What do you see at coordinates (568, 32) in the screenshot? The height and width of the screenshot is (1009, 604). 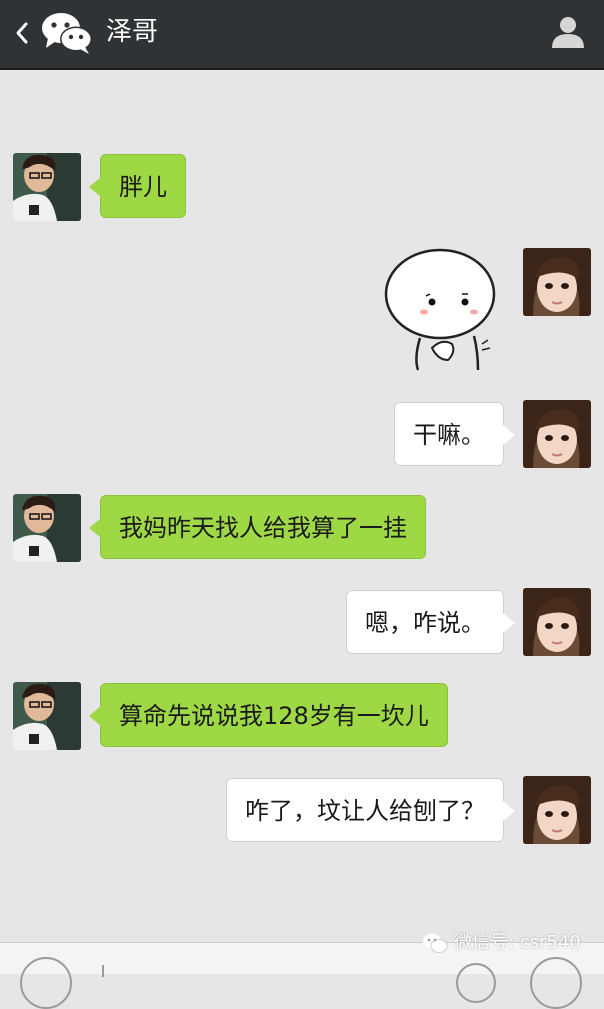 I see `person-icon` at bounding box center [568, 32].